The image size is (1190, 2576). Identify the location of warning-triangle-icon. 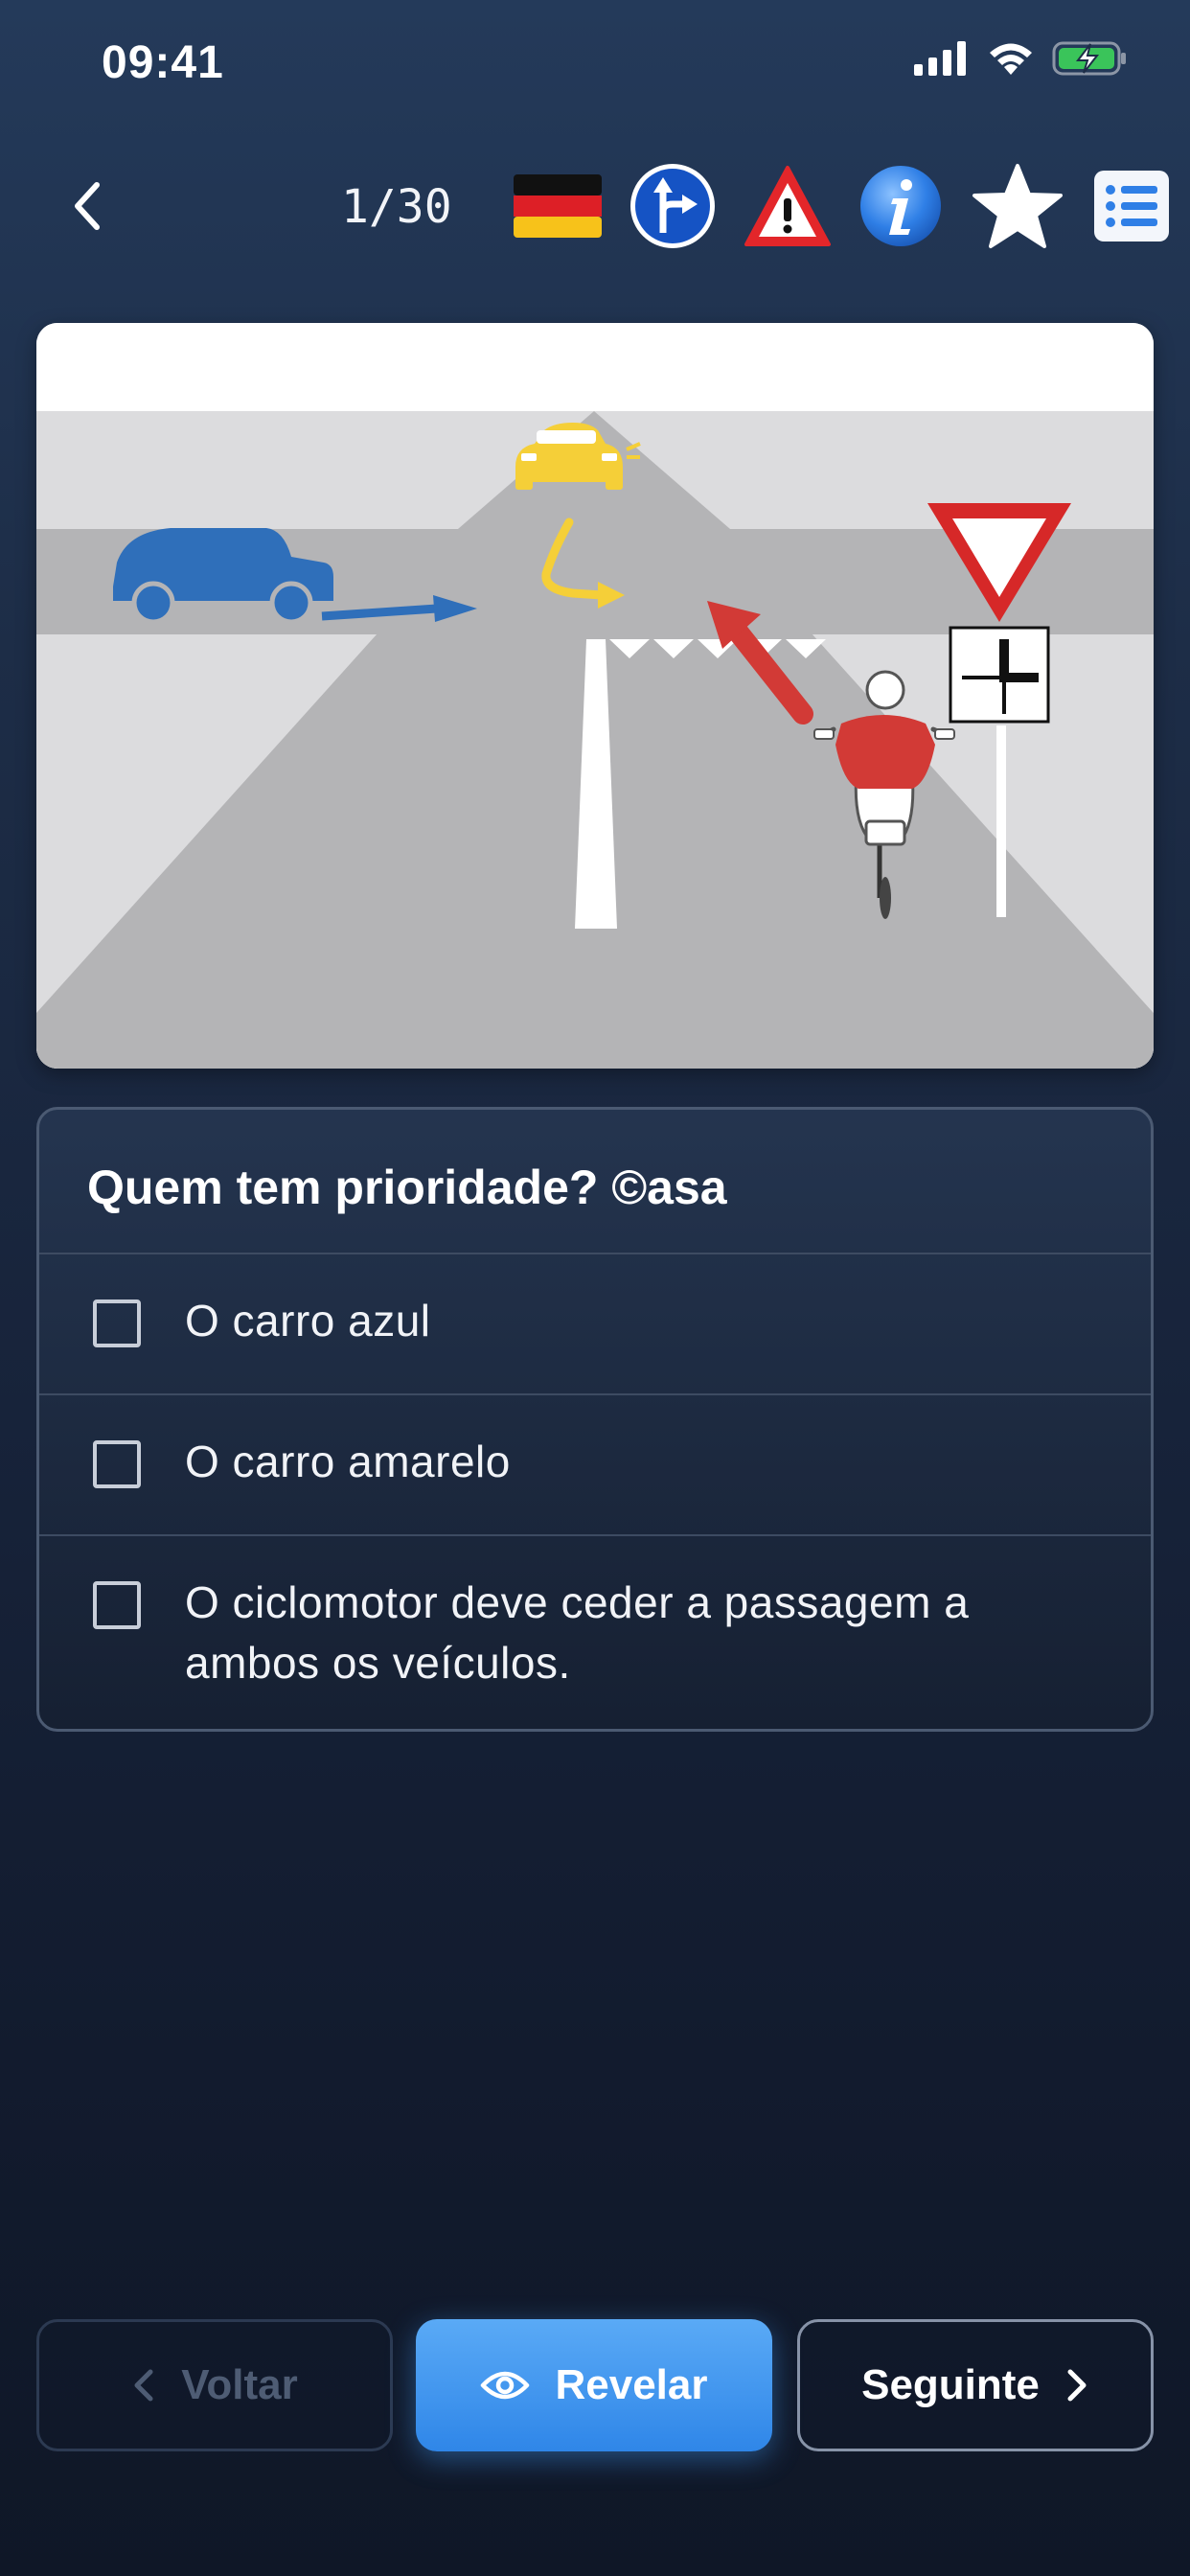
(788, 206).